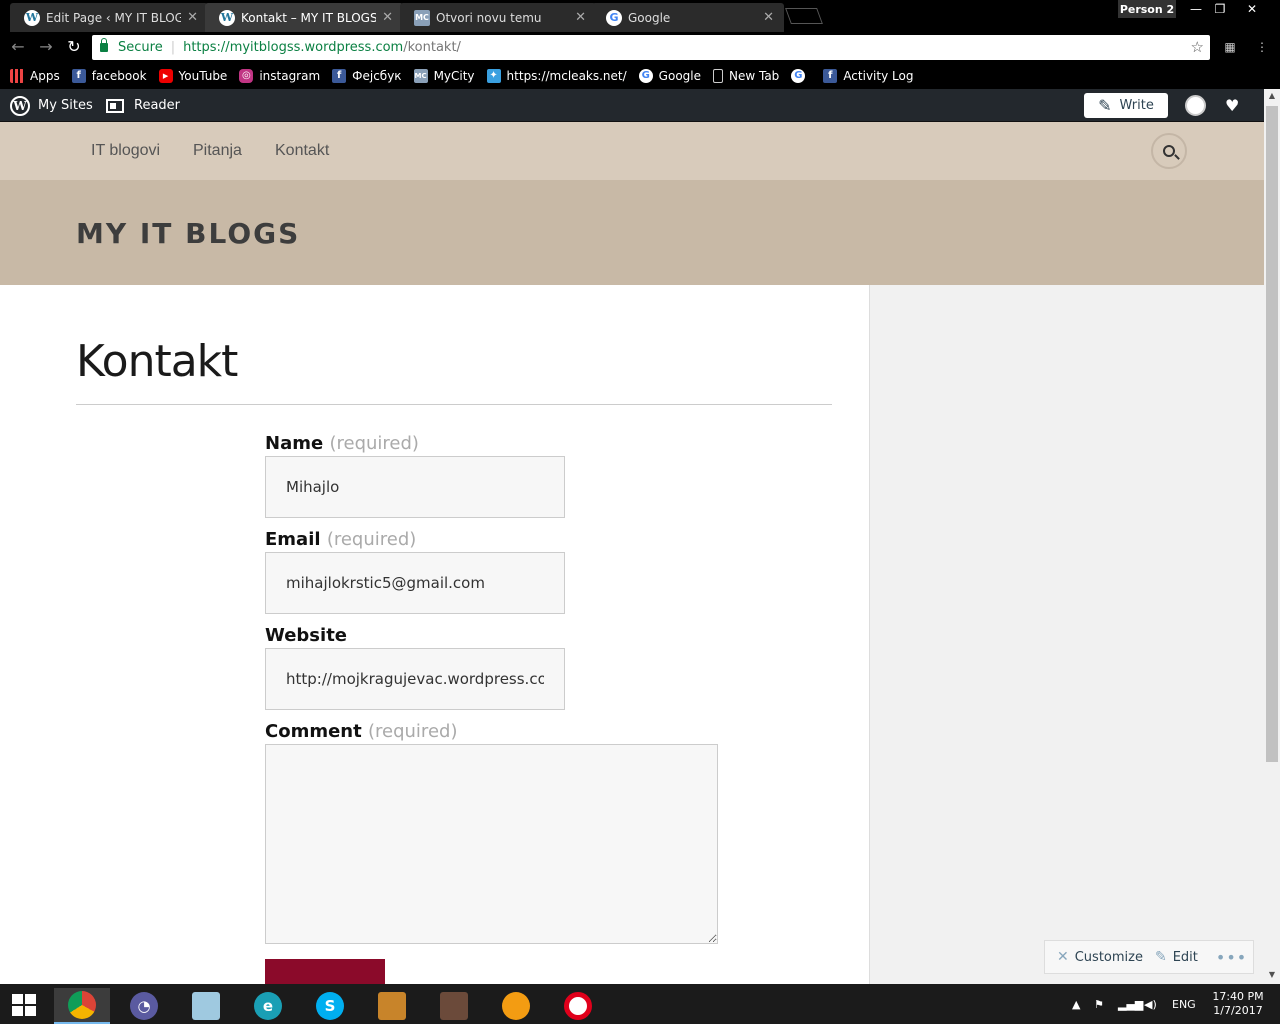 This screenshot has height=1024, width=1280. What do you see at coordinates (65, 105) in the screenshot?
I see `my-sites-label: My Sites` at bounding box center [65, 105].